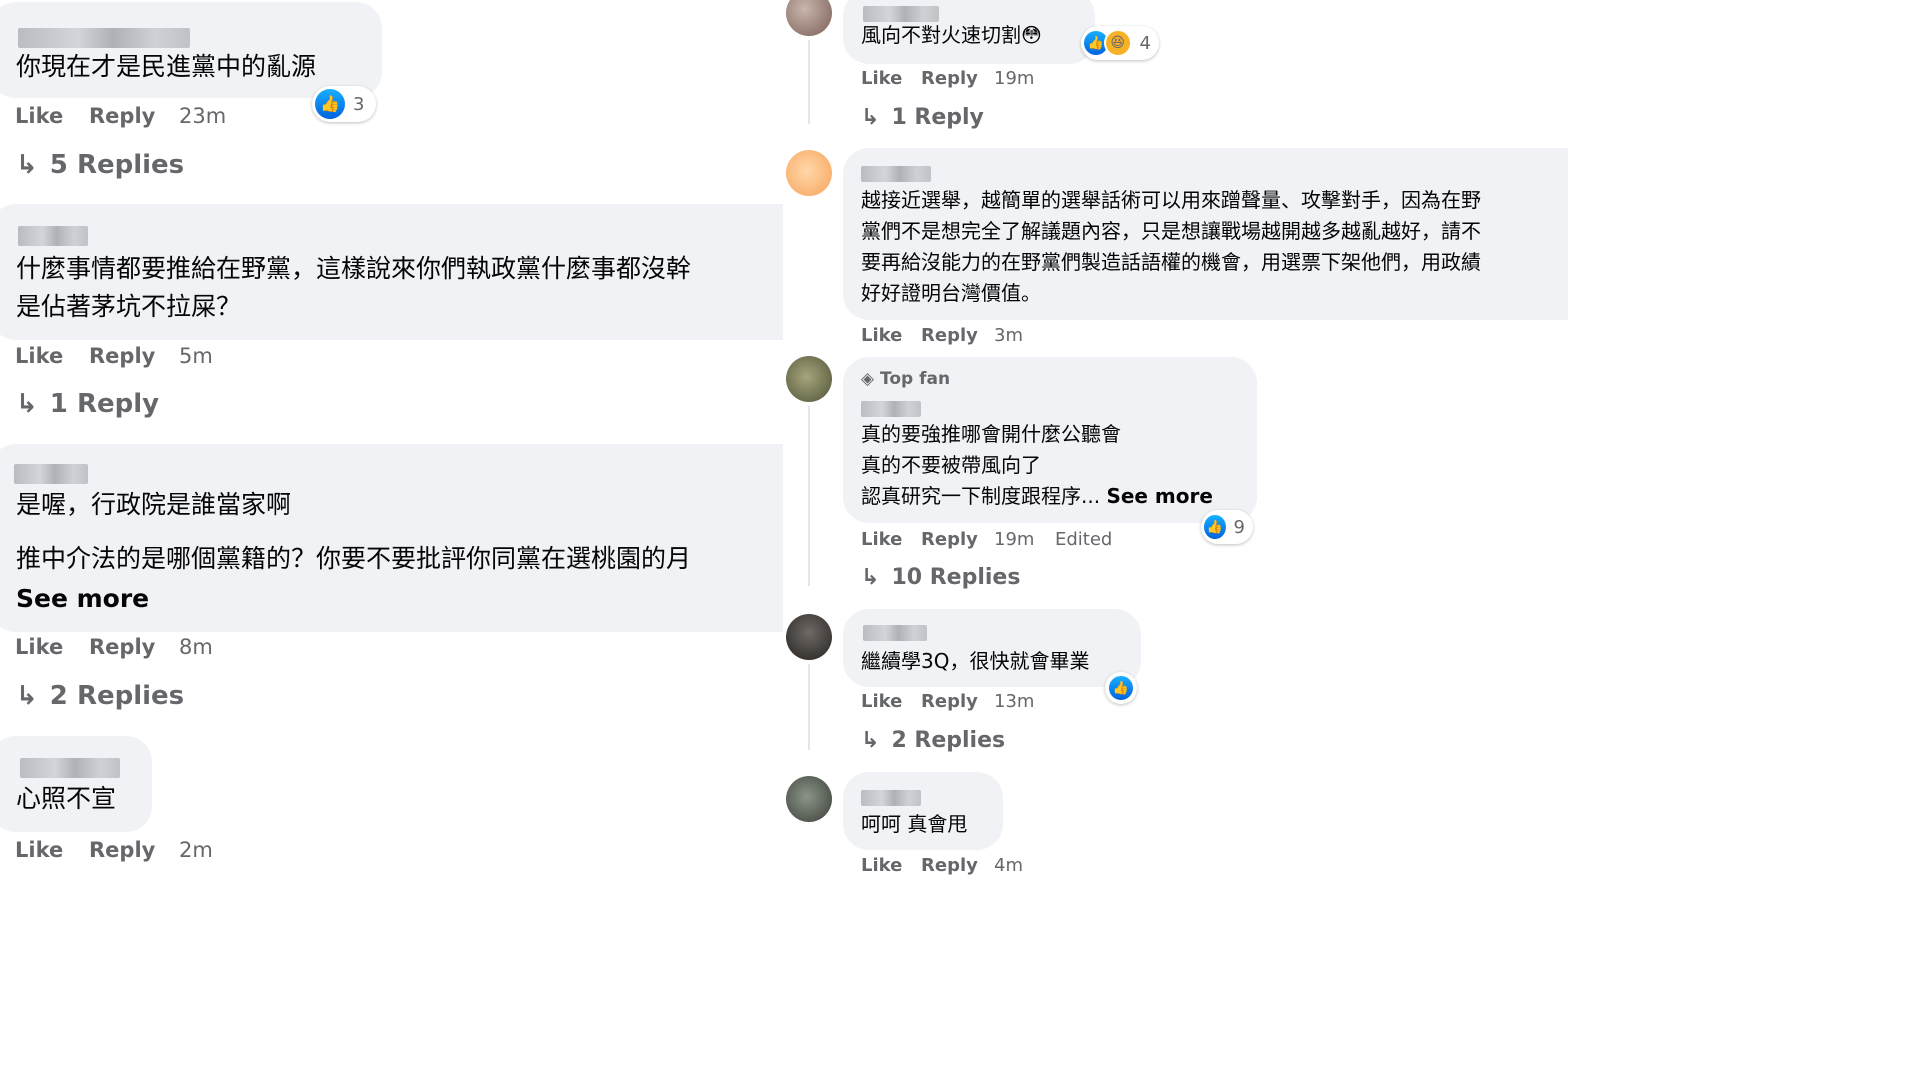 Image resolution: width=1920 pixels, height=1080 pixels. I want to click on comment-bubble: 風向不對火速切割😳, so click(969, 32).